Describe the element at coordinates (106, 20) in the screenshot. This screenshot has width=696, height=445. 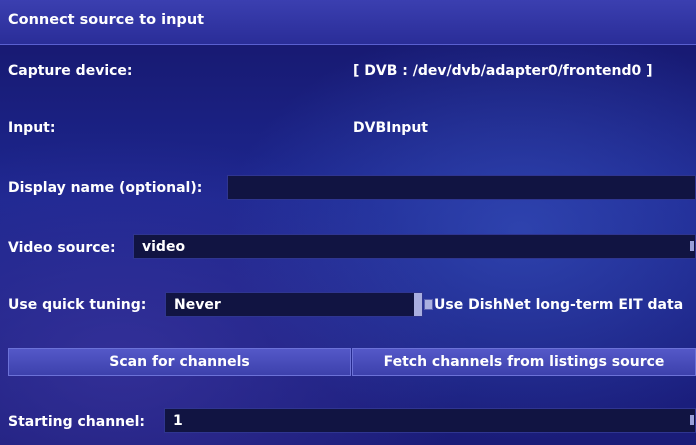
I see `window-title: Connect source to input` at that location.